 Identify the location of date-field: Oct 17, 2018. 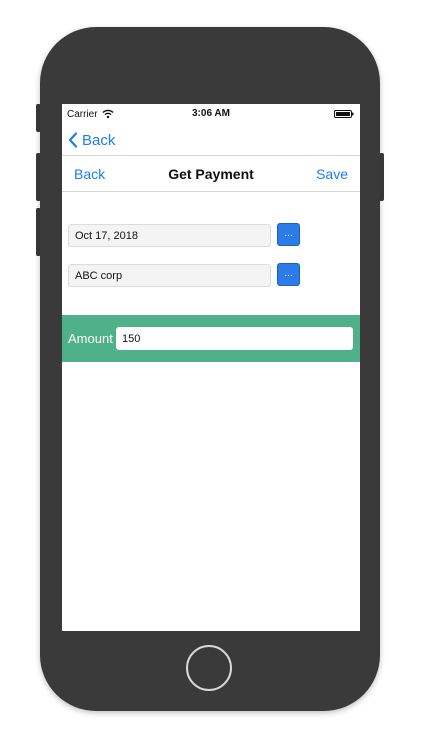
(169, 235).